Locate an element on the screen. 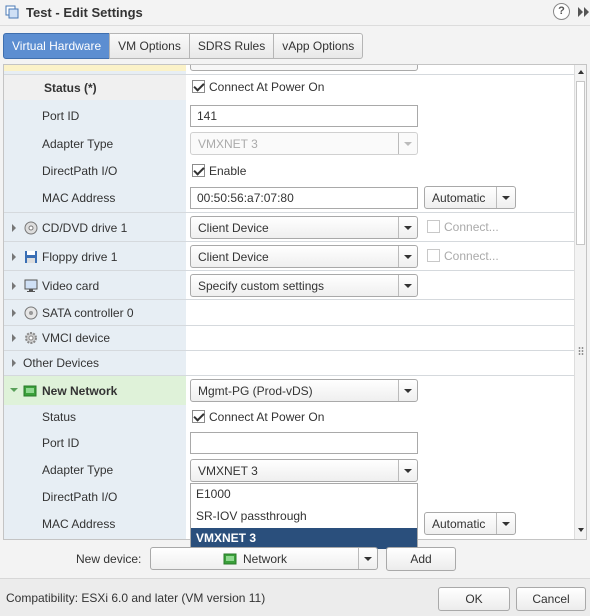  connect-at-power-on-checkbox is located at coordinates (198, 86).